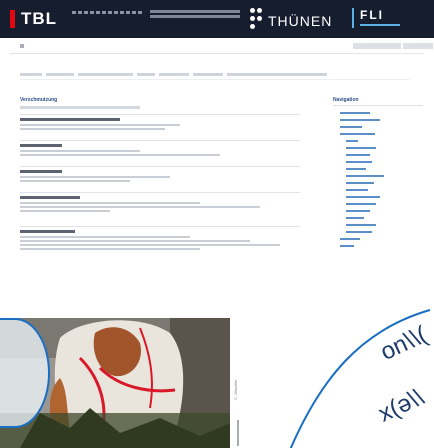  What do you see at coordinates (258, 19) in the screenshot?
I see `thuenen-logo-icon` at bounding box center [258, 19].